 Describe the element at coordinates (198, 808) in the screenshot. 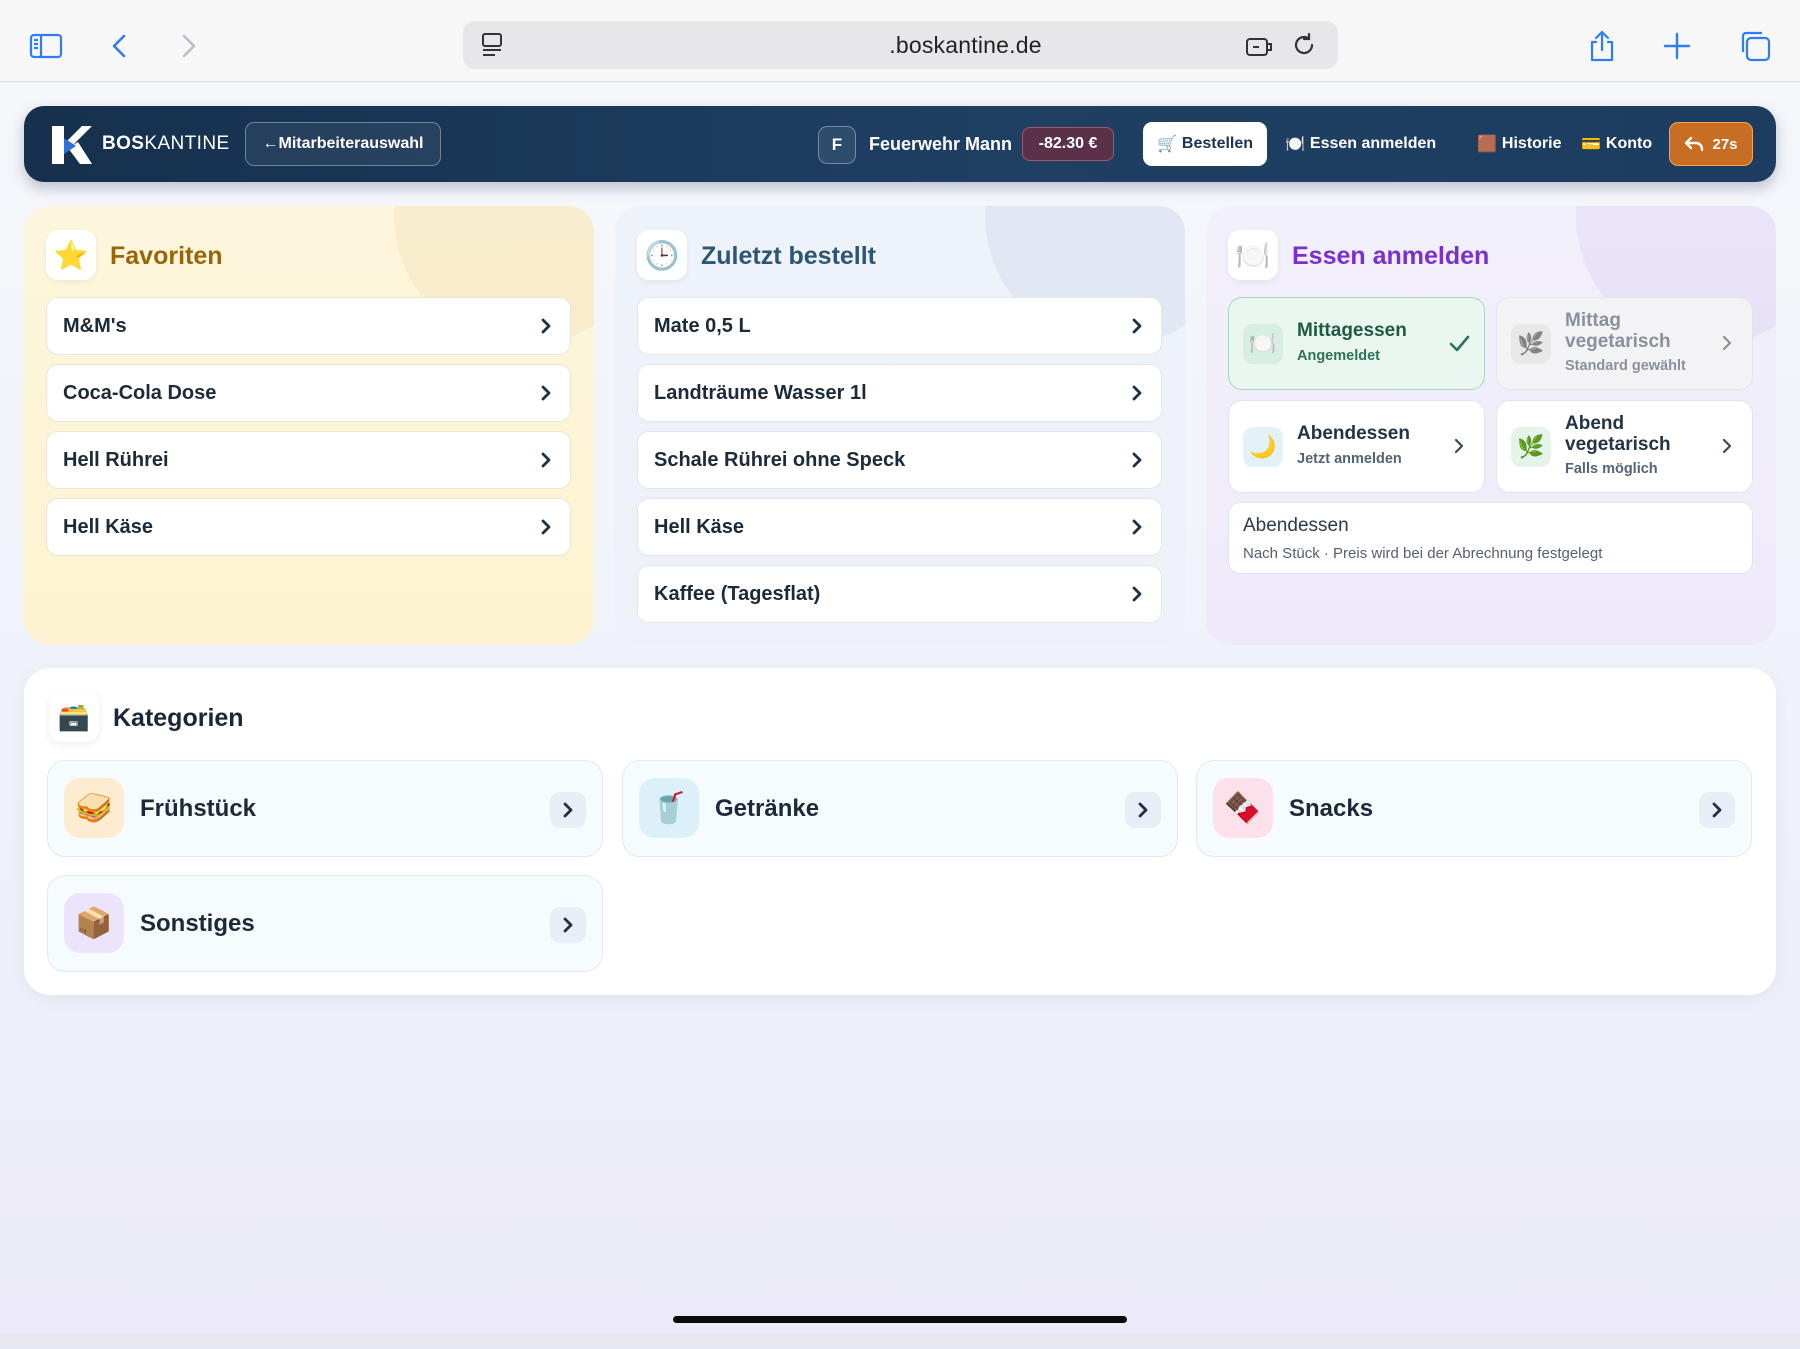

I see `category-label: Frühstück` at that location.